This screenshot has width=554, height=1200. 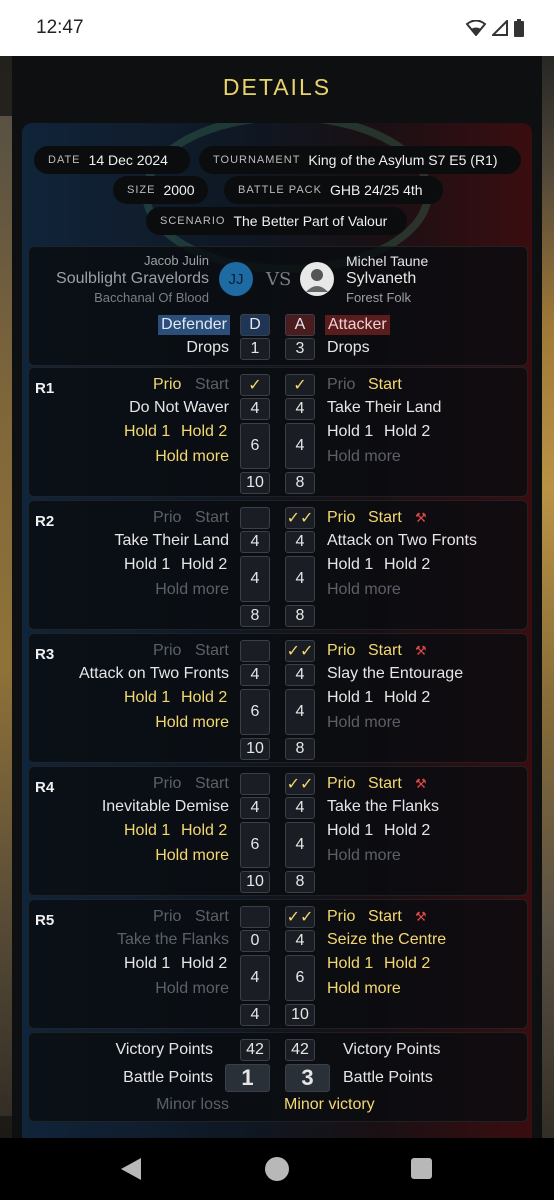 What do you see at coordinates (255, 385) in the screenshot?
I see `left-check: ✓` at bounding box center [255, 385].